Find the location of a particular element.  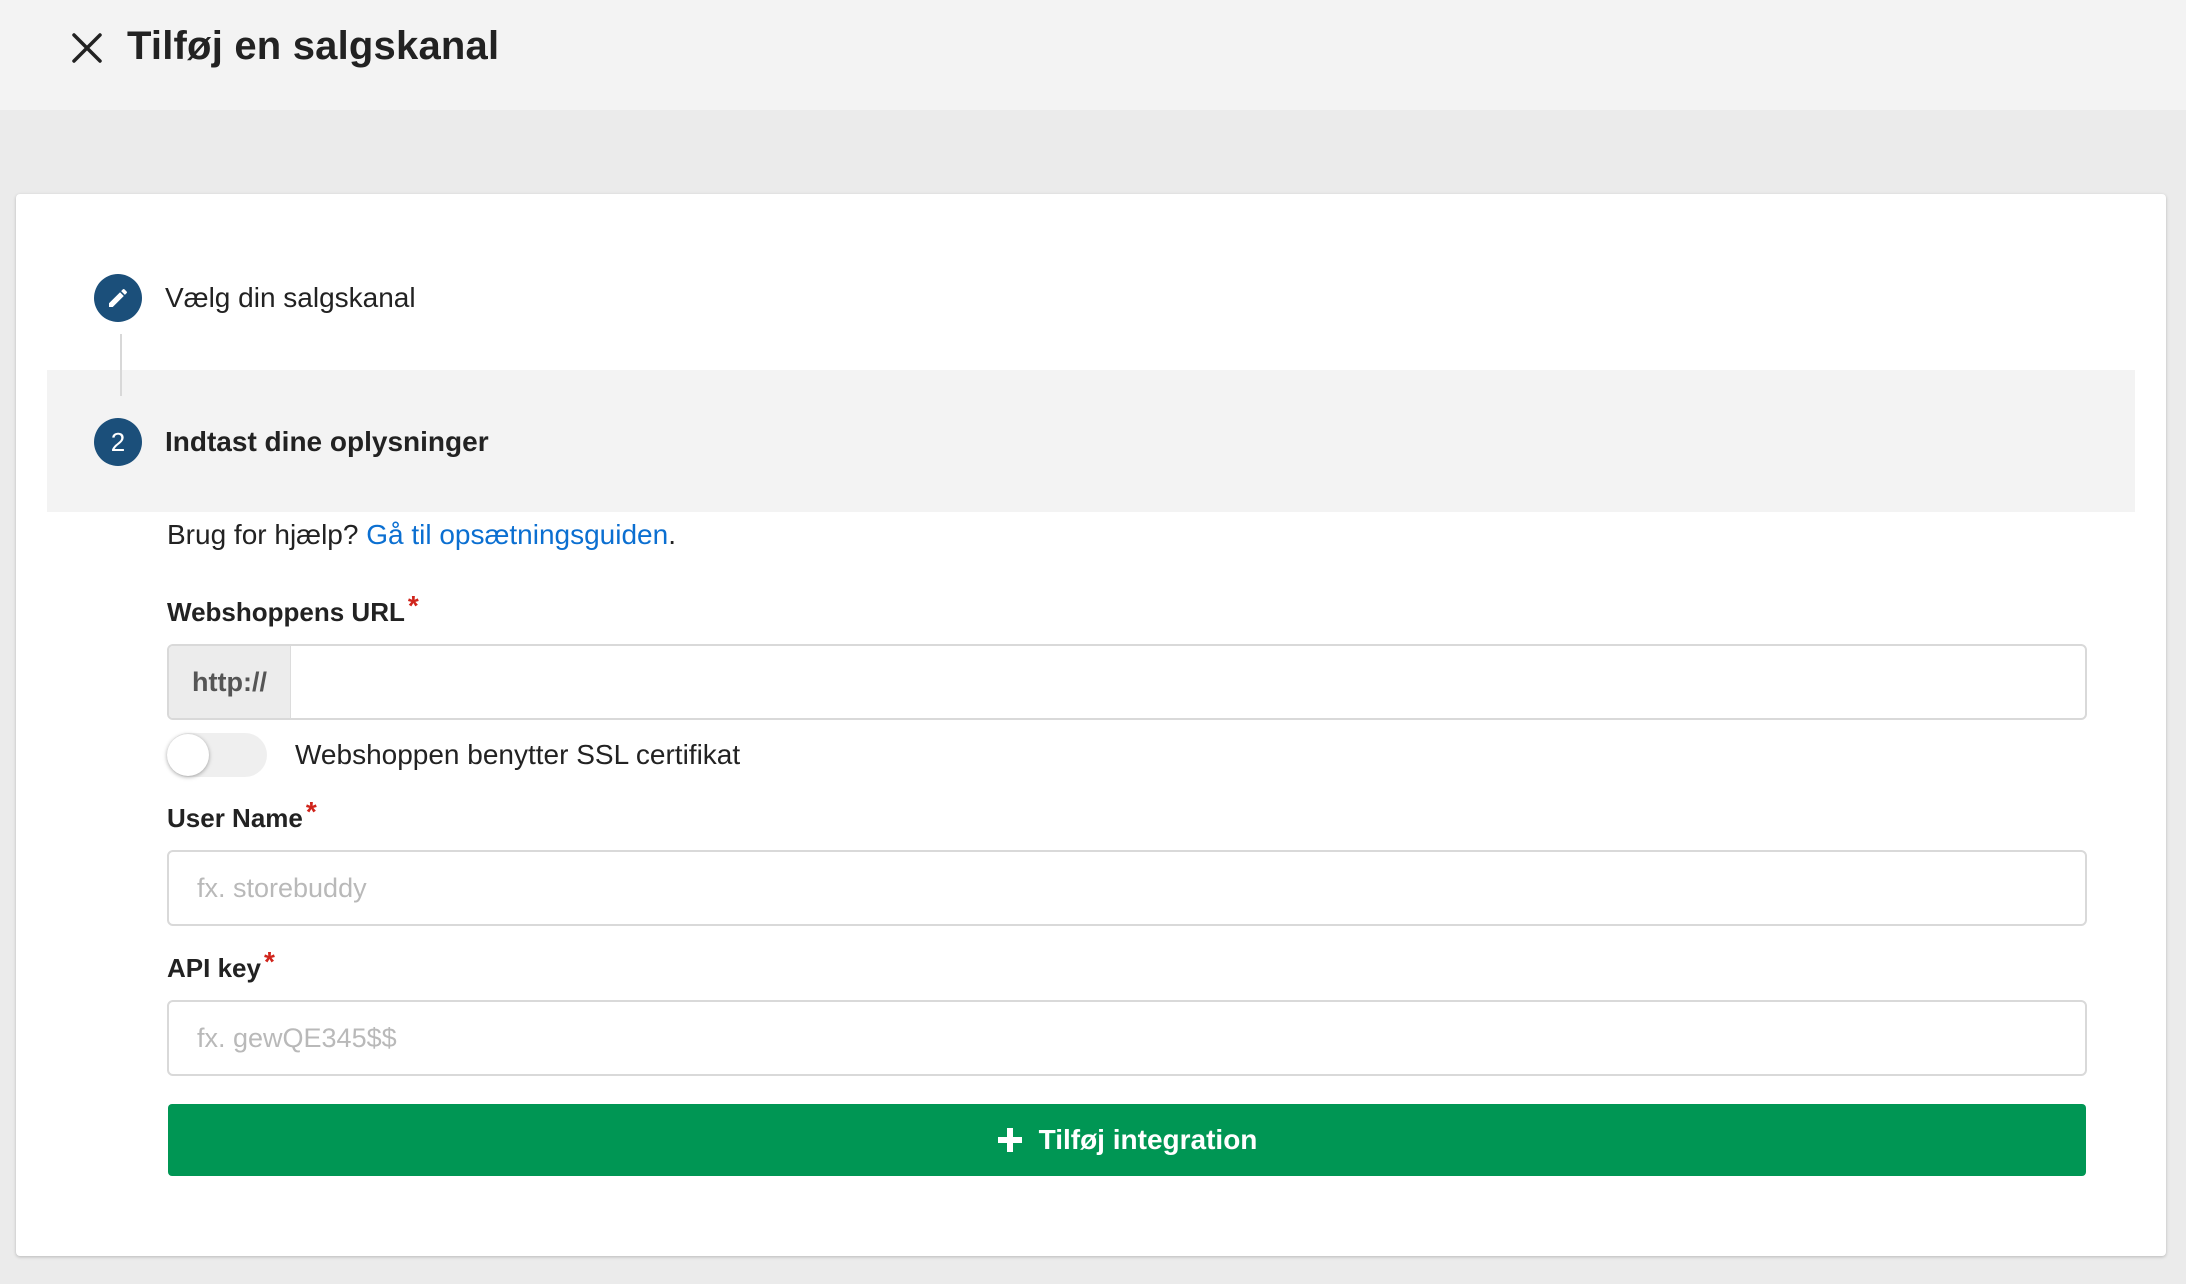

toggle-knob is located at coordinates (188, 755).